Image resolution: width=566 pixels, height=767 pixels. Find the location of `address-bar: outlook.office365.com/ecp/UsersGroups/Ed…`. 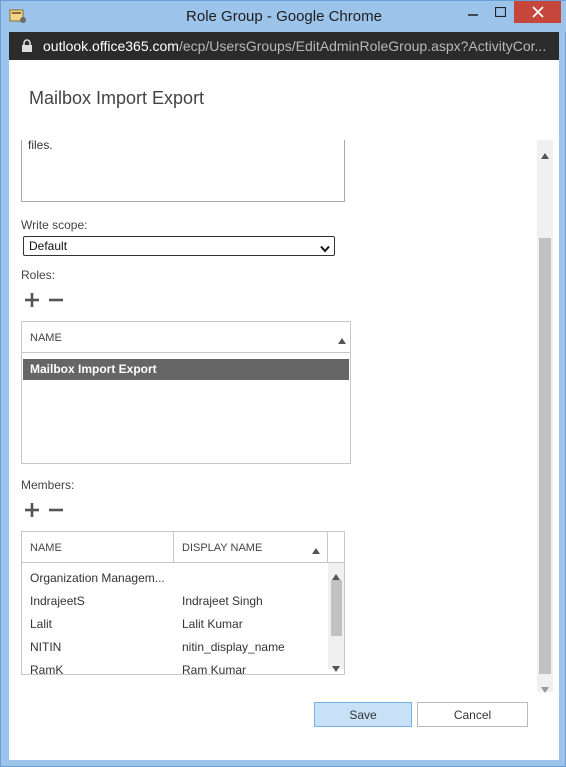

address-bar: outlook.office365.com/ecp/UsersGroups/Ed… is located at coordinates (284, 46).